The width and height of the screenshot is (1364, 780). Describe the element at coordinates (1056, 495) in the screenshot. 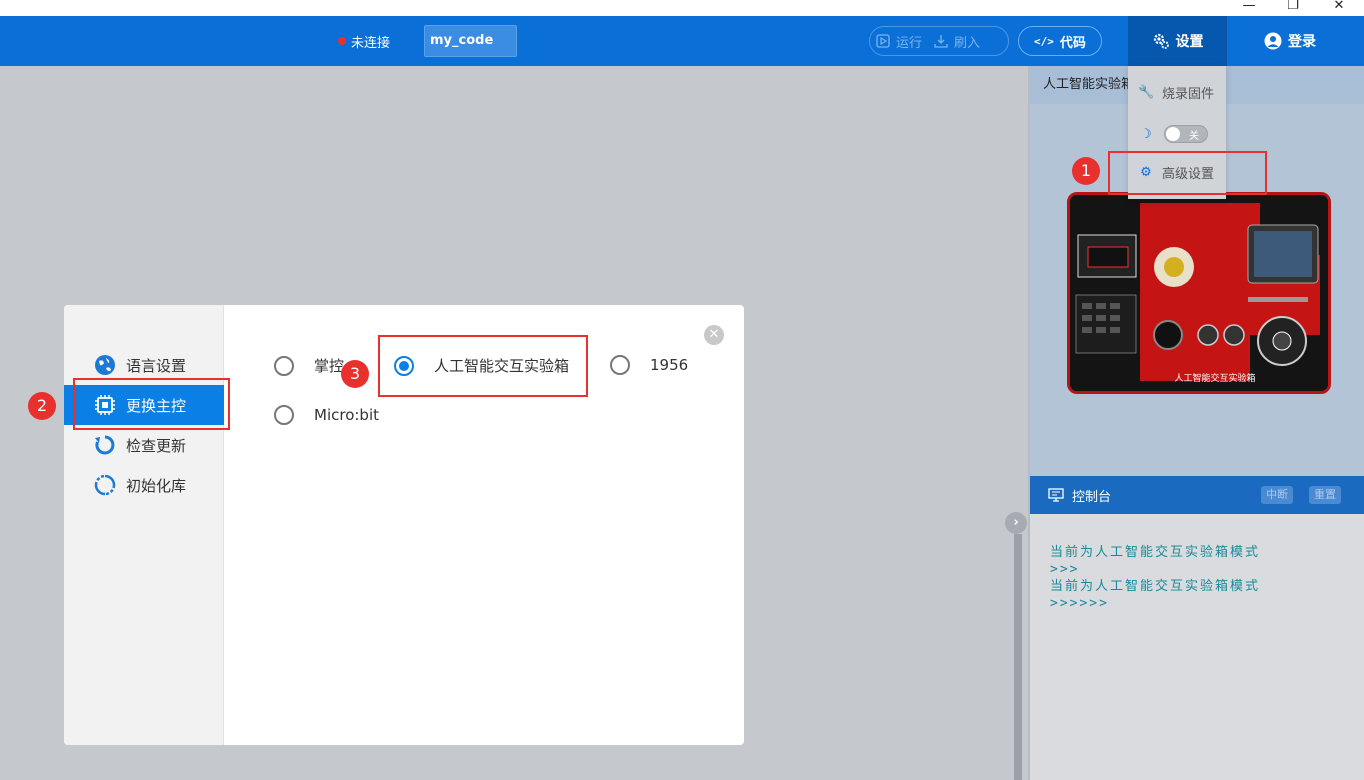

I see `monitor-icon` at that location.